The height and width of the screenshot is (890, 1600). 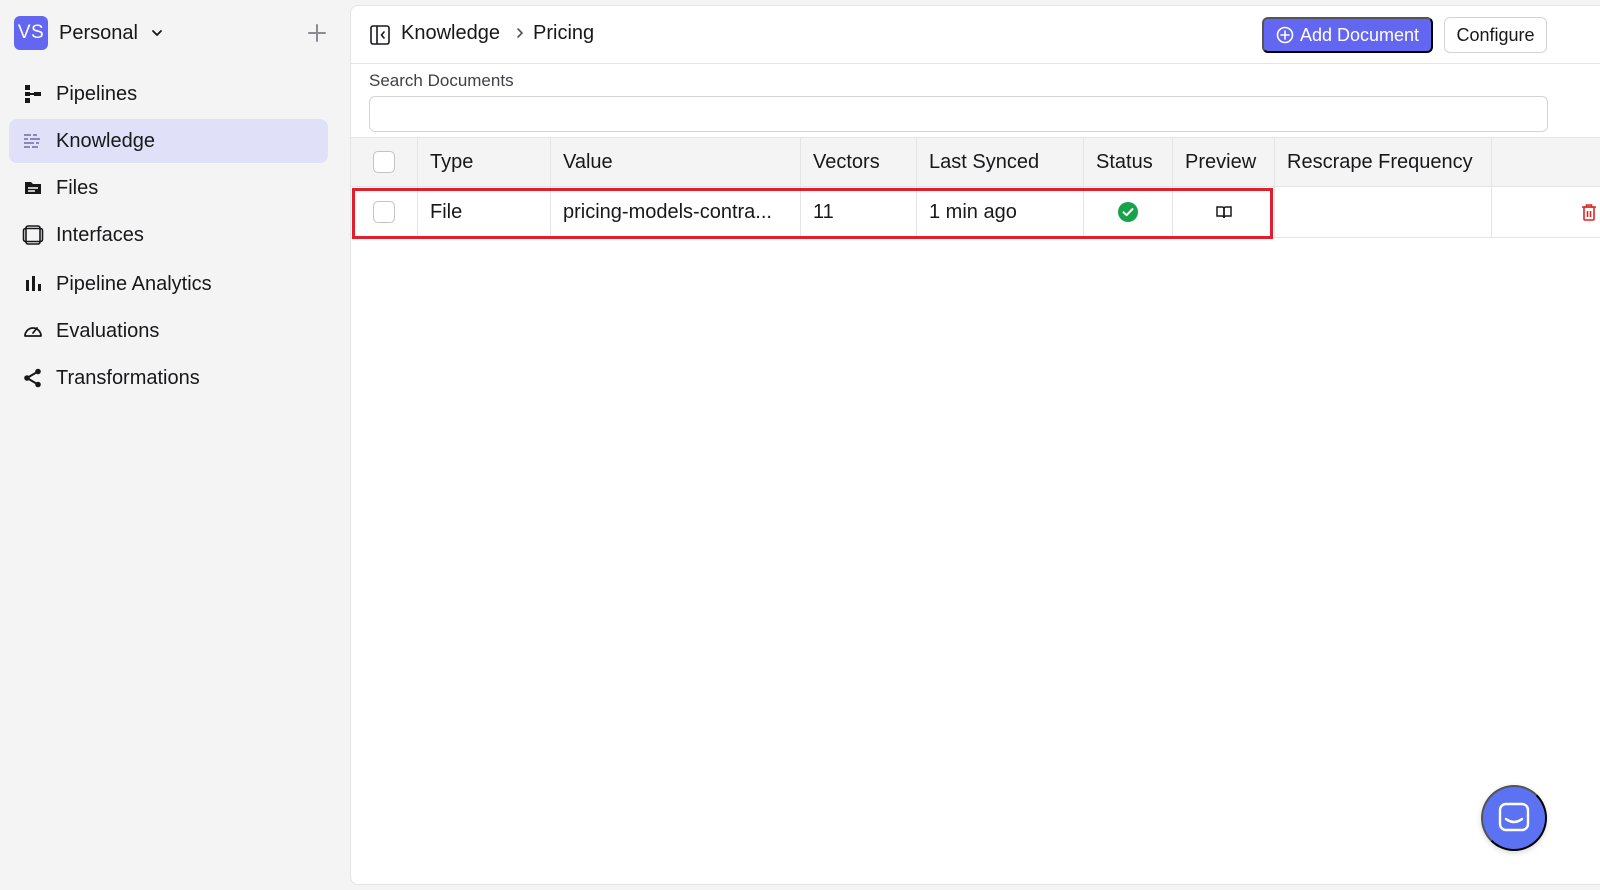 I want to click on sidebar-item-label: Knowledge, so click(x=105, y=140).